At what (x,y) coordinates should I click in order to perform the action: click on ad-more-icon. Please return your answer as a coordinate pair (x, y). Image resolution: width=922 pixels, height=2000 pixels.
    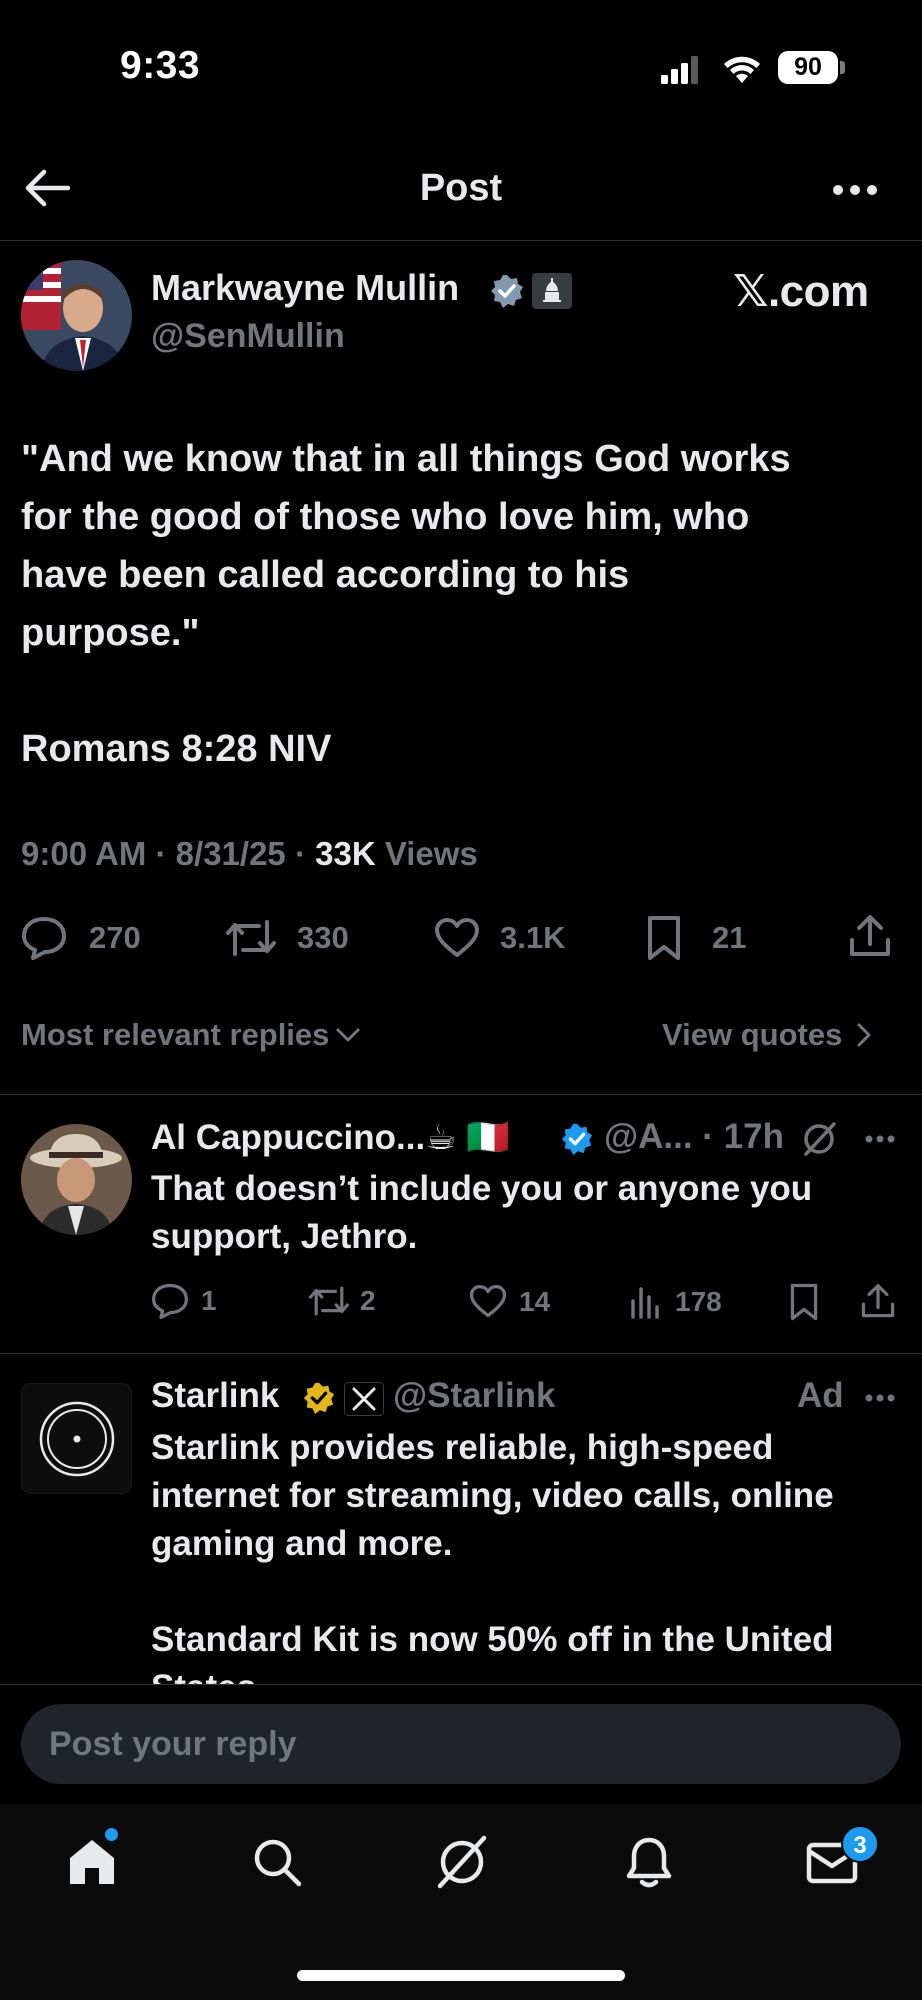
    Looking at the image, I should click on (880, 1398).